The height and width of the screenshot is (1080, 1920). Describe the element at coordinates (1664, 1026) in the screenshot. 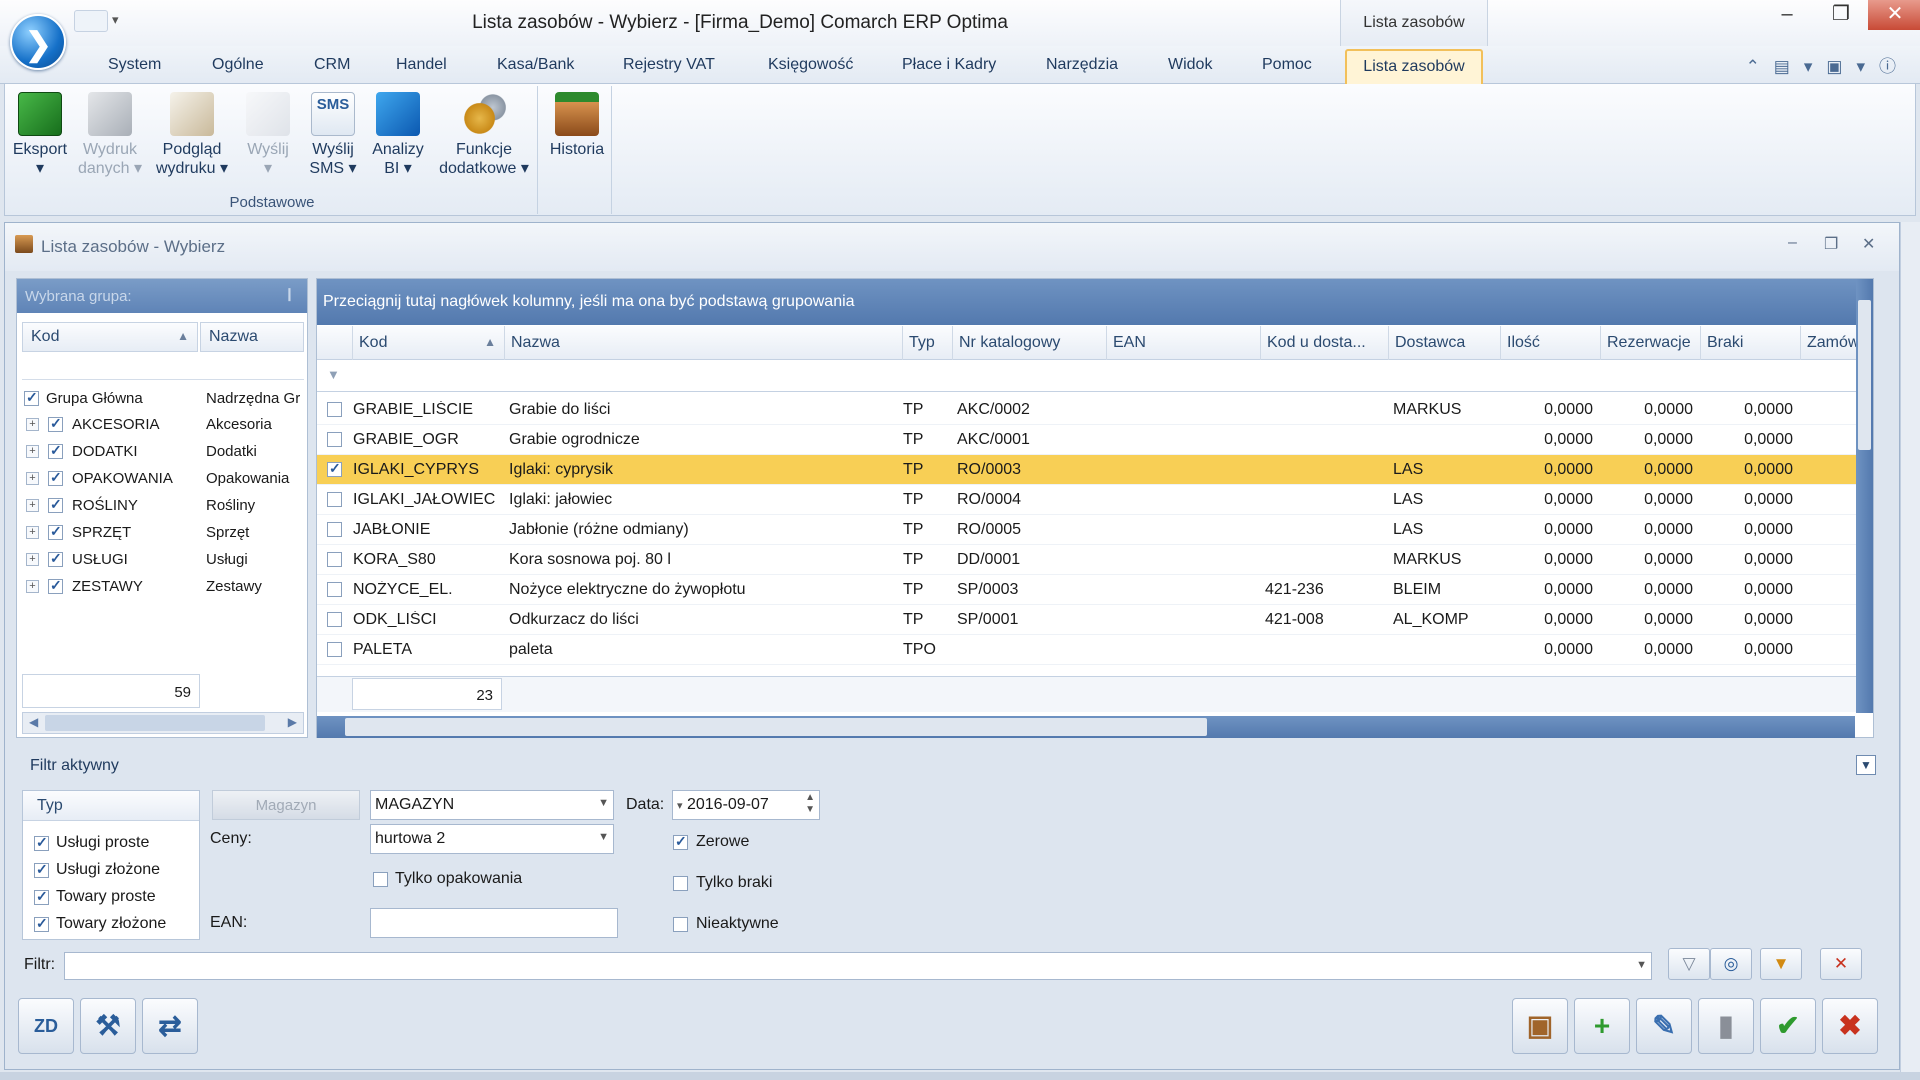

I see `edit-icon: ✎` at that location.